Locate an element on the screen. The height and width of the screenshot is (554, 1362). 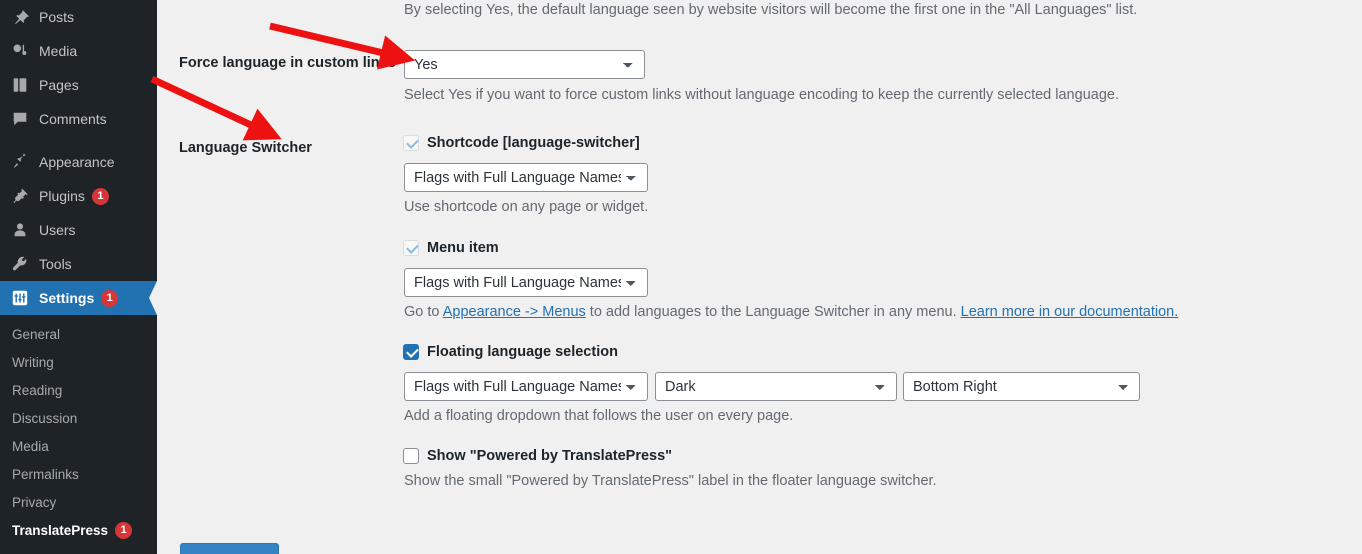
submenu-item-label: Discussion is located at coordinates (45, 418).